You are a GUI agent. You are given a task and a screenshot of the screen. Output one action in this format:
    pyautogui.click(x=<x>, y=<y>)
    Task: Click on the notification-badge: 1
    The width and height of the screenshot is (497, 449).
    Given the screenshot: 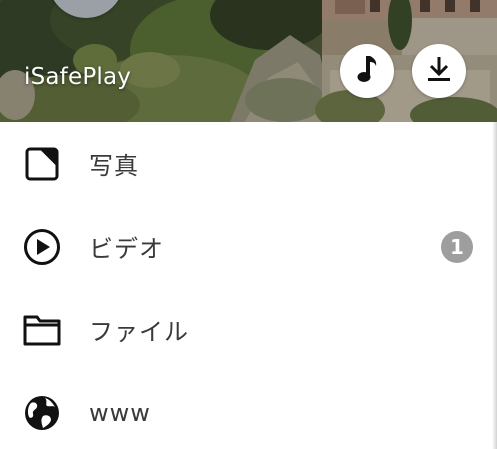 What is the action you would take?
    pyautogui.click(x=457, y=246)
    